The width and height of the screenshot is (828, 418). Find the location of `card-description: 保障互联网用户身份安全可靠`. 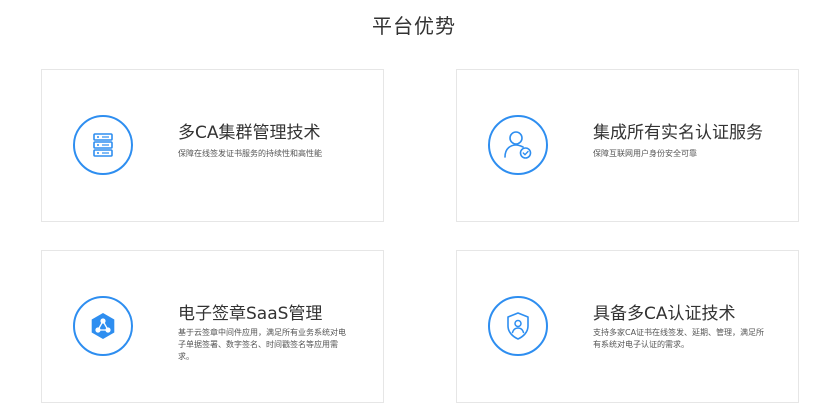

card-description: 保障互联网用户身份安全可靠 is located at coordinates (645, 153).